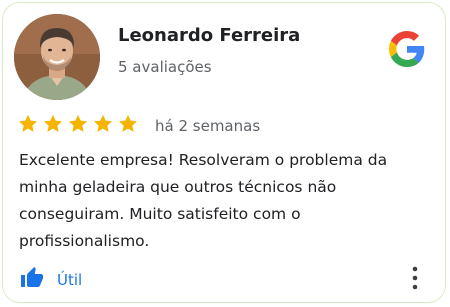 Image resolution: width=450 pixels, height=307 pixels. I want to click on review-count: 5 avaliações, so click(165, 67).